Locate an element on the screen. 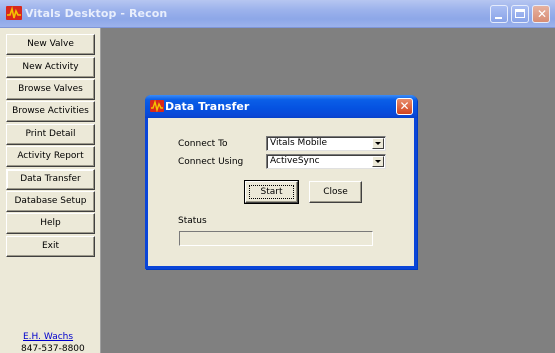 The image size is (555, 353). connect-using-value: ActiveSync is located at coordinates (295, 161).